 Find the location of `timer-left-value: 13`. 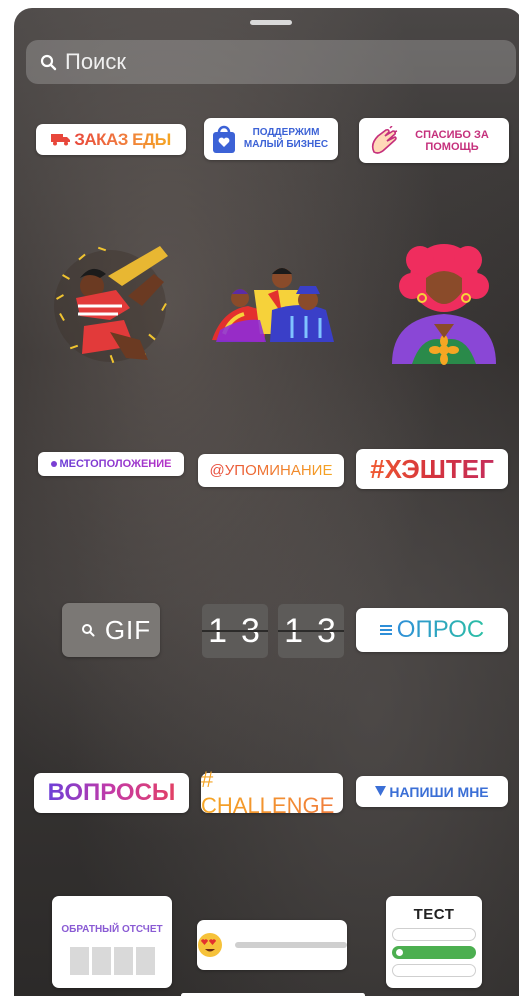

timer-left-value: 13 is located at coordinates (241, 630).